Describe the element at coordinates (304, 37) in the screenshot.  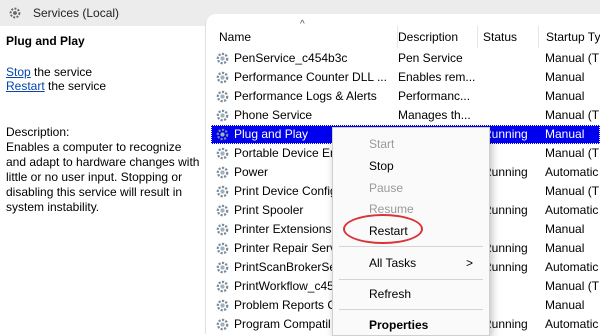
I see `column-name: Name` at that location.